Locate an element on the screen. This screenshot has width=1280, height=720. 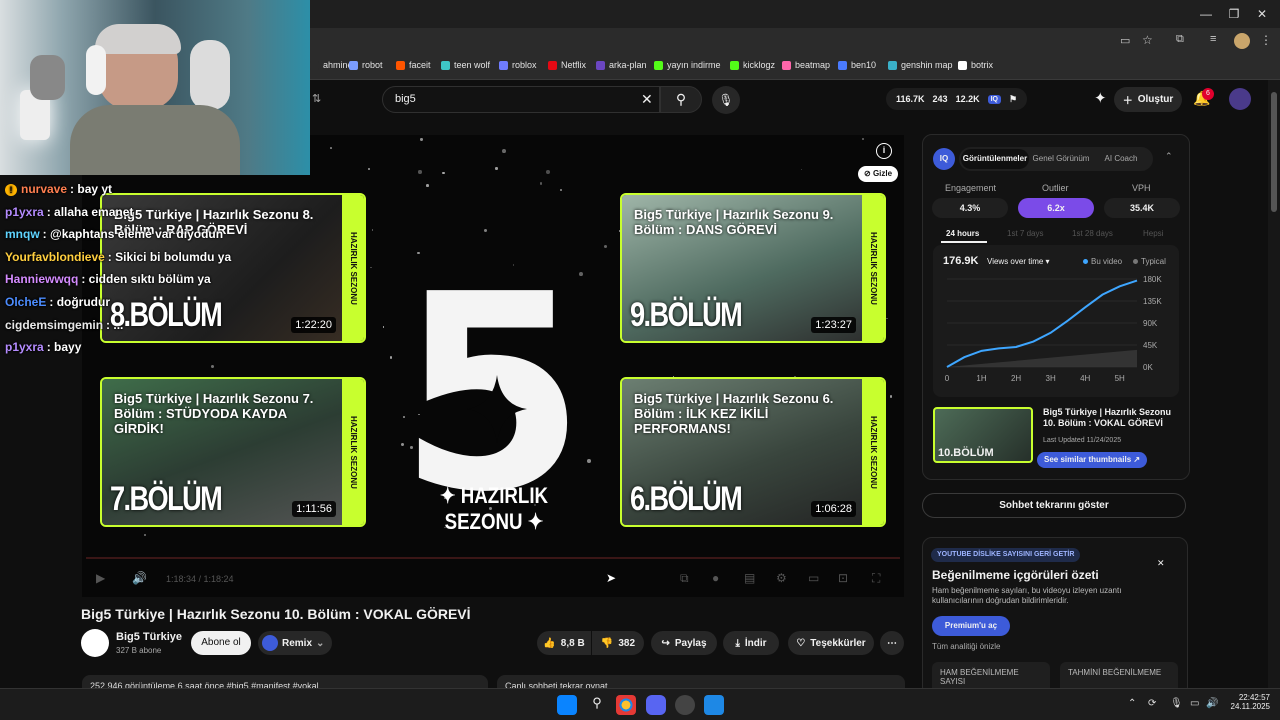
minimize-icon: — is located at coordinates (1206, 14).